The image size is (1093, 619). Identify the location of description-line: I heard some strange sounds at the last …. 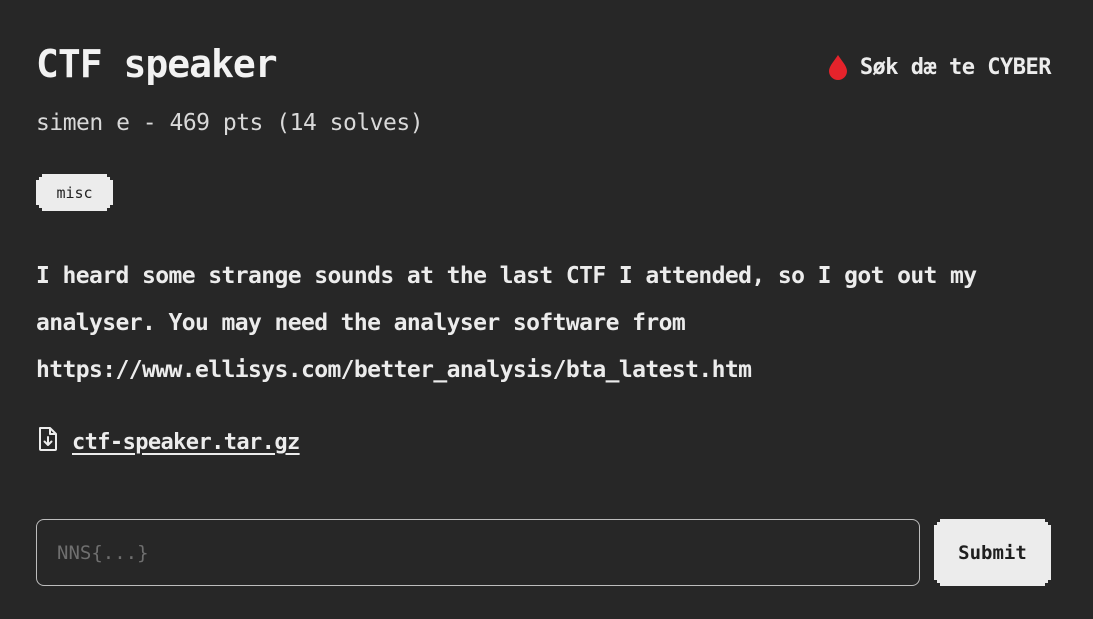
(506, 276).